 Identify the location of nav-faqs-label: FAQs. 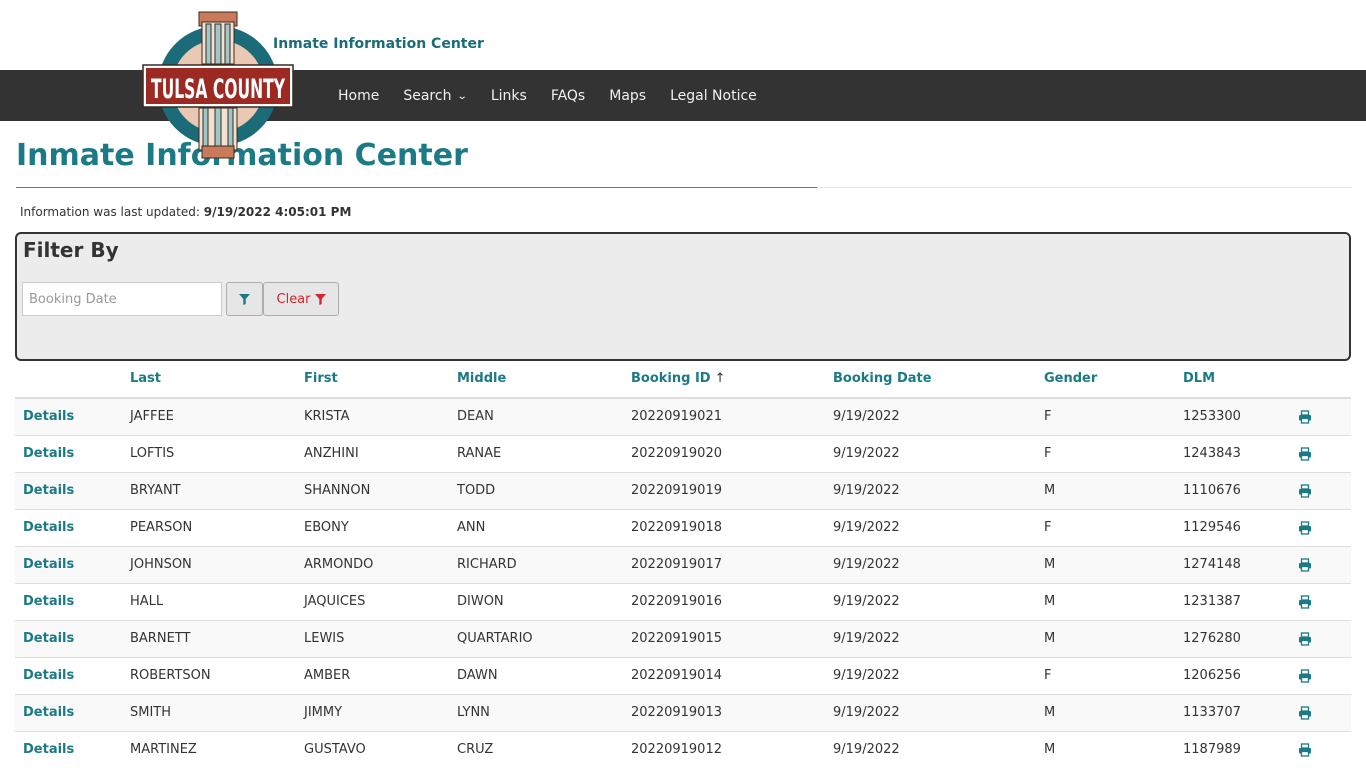
(568, 95).